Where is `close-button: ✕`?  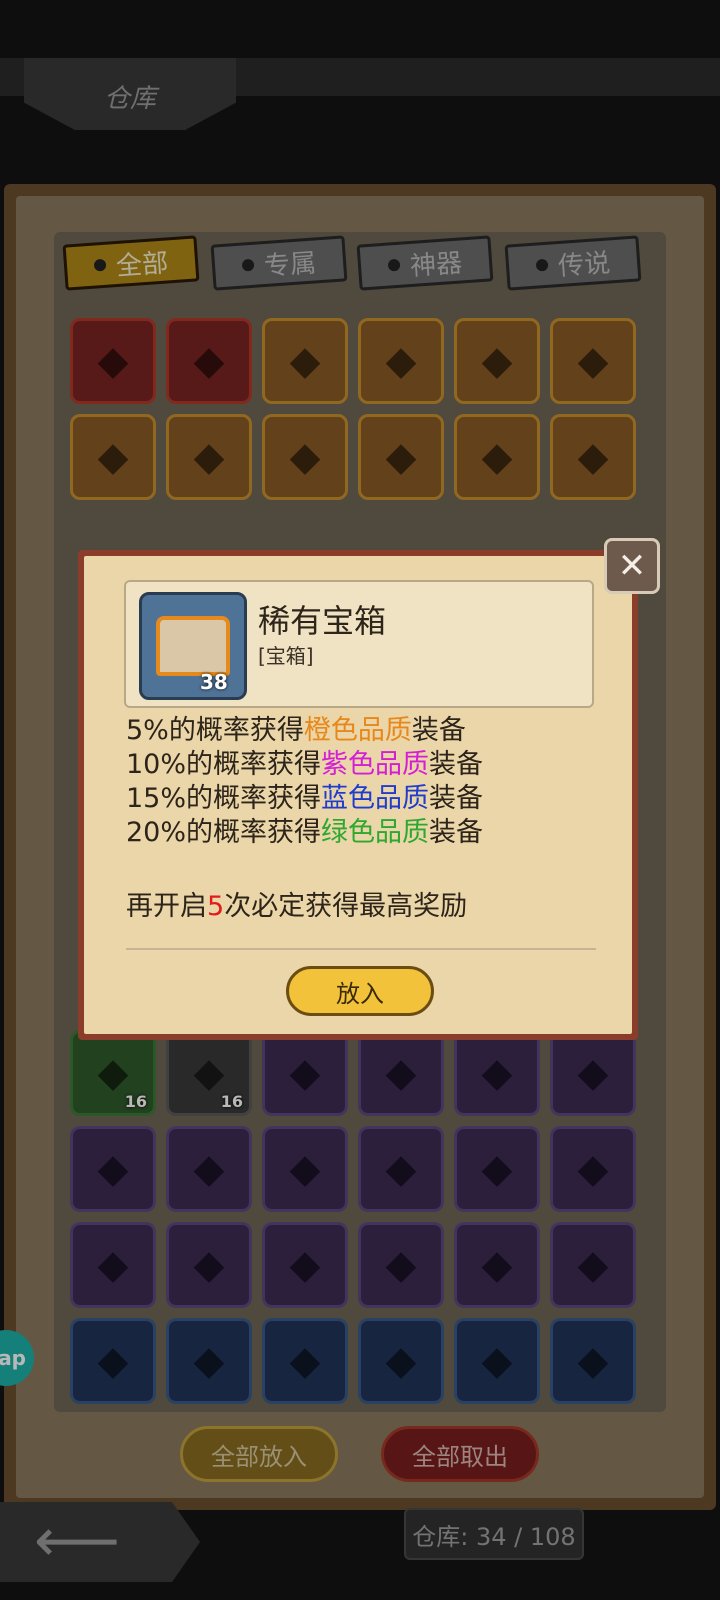 close-button: ✕ is located at coordinates (632, 566).